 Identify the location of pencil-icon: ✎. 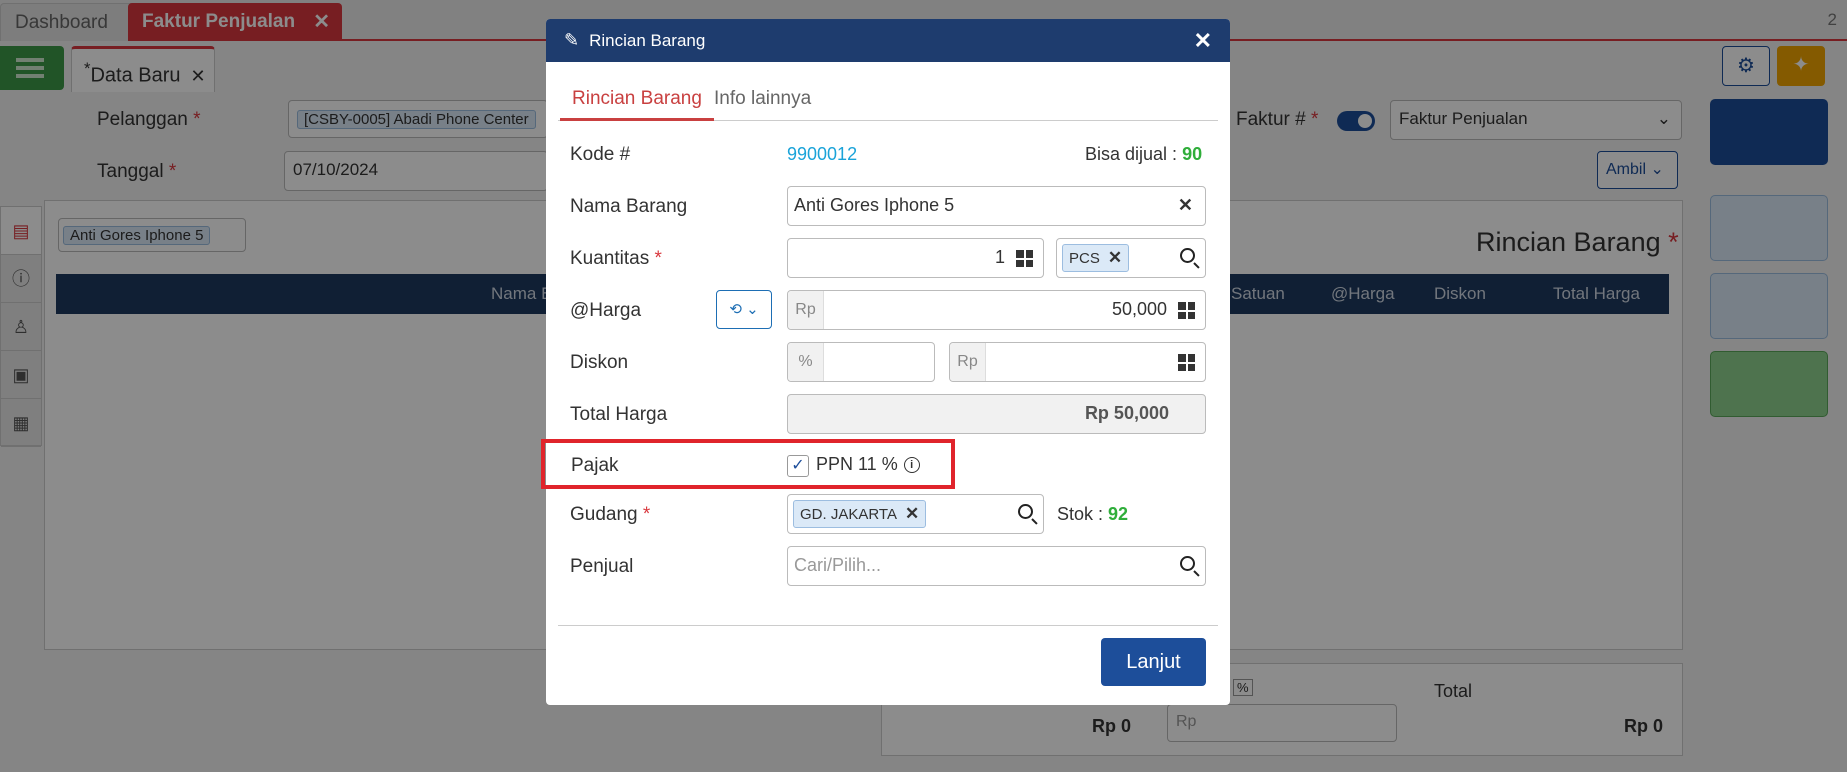
(572, 40).